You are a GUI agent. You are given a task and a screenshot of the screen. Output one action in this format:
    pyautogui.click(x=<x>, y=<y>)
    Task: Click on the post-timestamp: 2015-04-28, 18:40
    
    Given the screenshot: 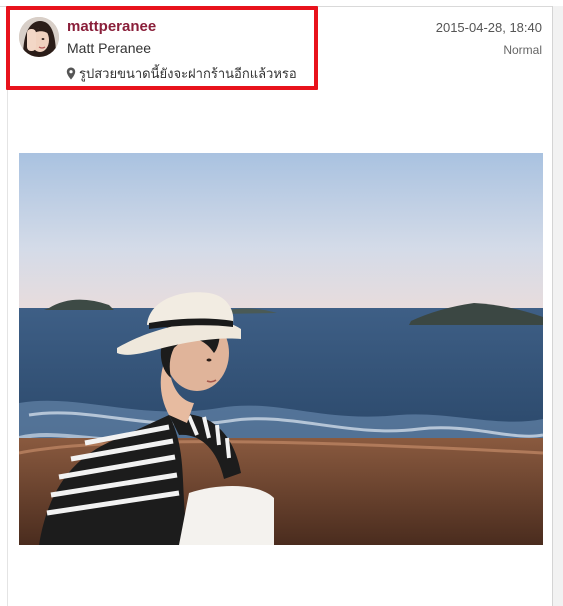 What is the action you would take?
    pyautogui.click(x=488, y=27)
    